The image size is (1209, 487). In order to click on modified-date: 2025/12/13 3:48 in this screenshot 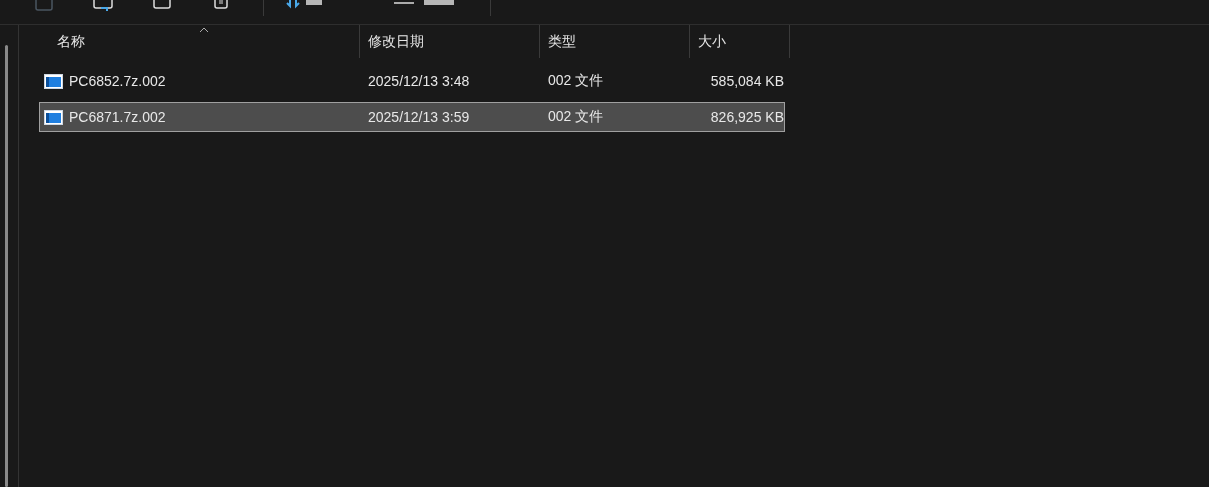, I will do `click(419, 81)`.